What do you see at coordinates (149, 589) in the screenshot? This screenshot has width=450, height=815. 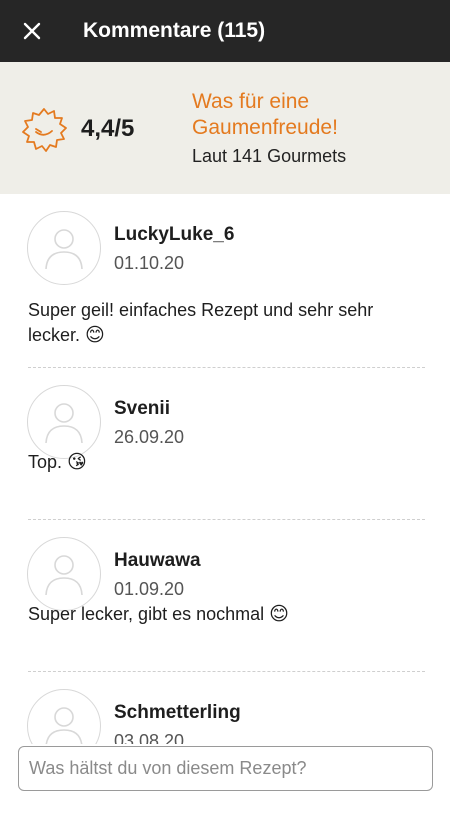 I see `comment-date: 01.09.20` at bounding box center [149, 589].